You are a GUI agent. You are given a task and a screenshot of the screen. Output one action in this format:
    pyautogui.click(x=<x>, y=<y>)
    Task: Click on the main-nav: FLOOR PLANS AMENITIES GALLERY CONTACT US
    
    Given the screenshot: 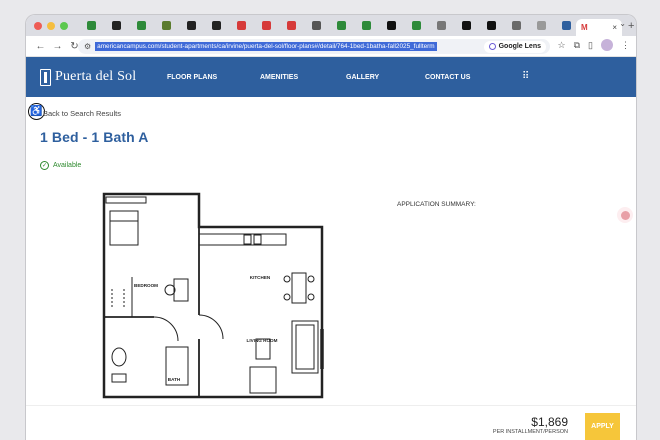 What is the action you would take?
    pyautogui.click(x=336, y=77)
    